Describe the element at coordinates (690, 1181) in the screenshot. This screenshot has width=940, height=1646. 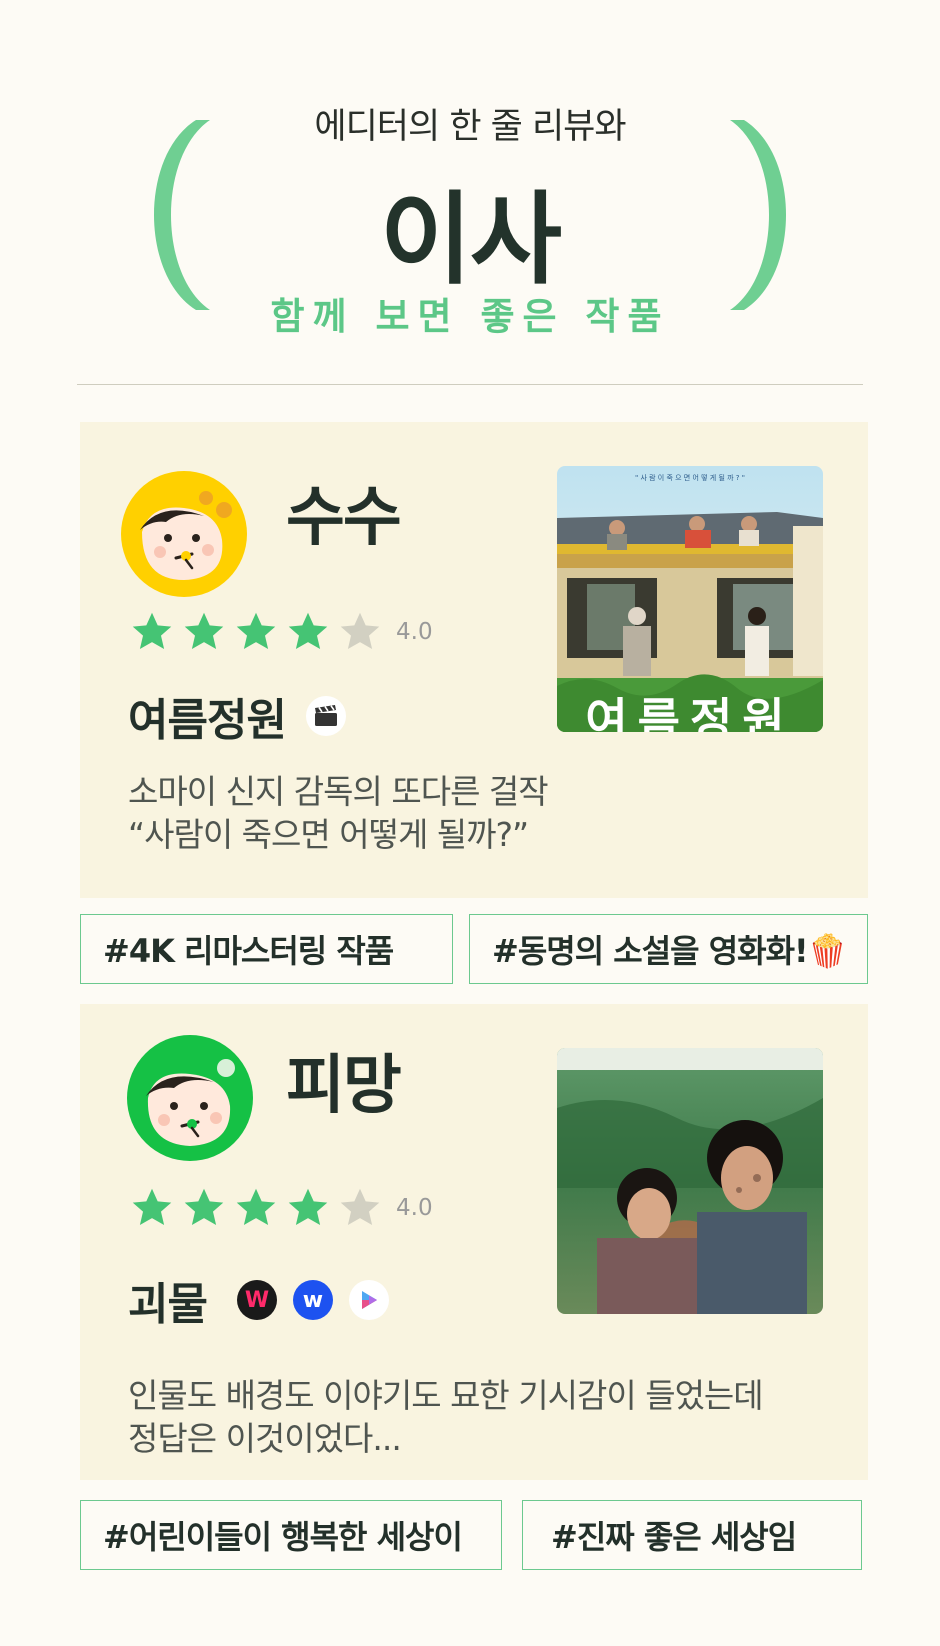
I see `movie-poster` at that location.